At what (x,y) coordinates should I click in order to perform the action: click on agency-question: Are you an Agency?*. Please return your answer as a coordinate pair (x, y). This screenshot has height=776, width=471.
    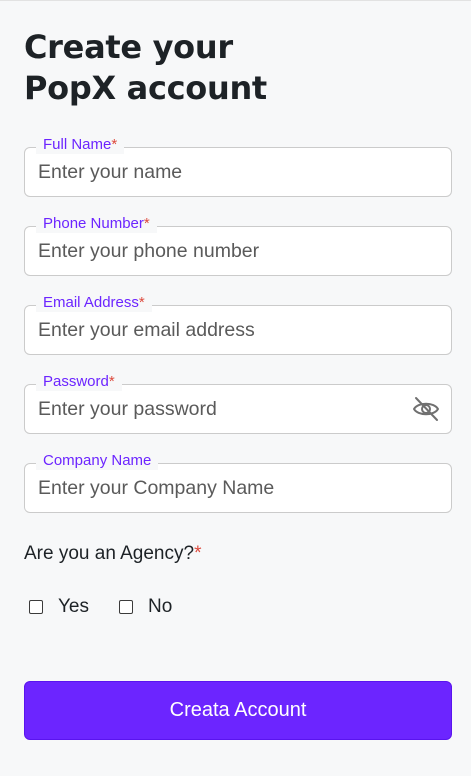
    Looking at the image, I should click on (112, 554).